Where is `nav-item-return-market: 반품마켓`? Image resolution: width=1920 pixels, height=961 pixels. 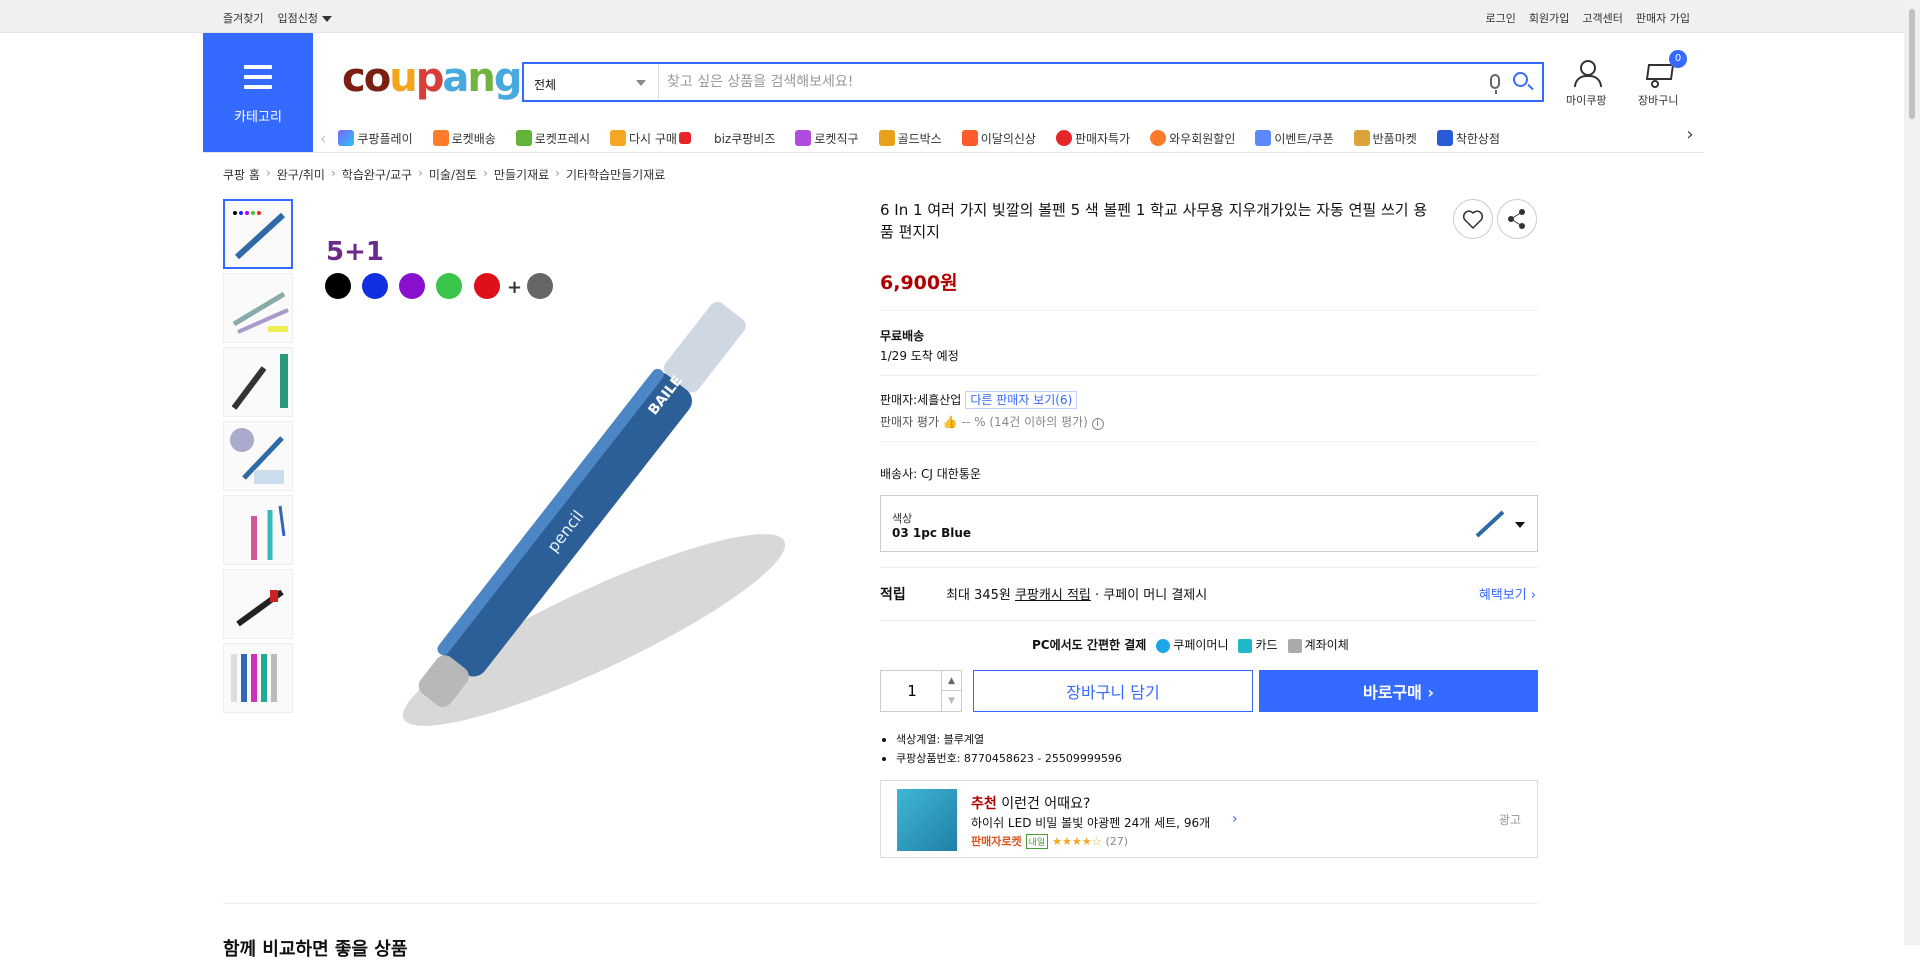
nav-item-return-market: 반품마켓 is located at coordinates (1385, 138).